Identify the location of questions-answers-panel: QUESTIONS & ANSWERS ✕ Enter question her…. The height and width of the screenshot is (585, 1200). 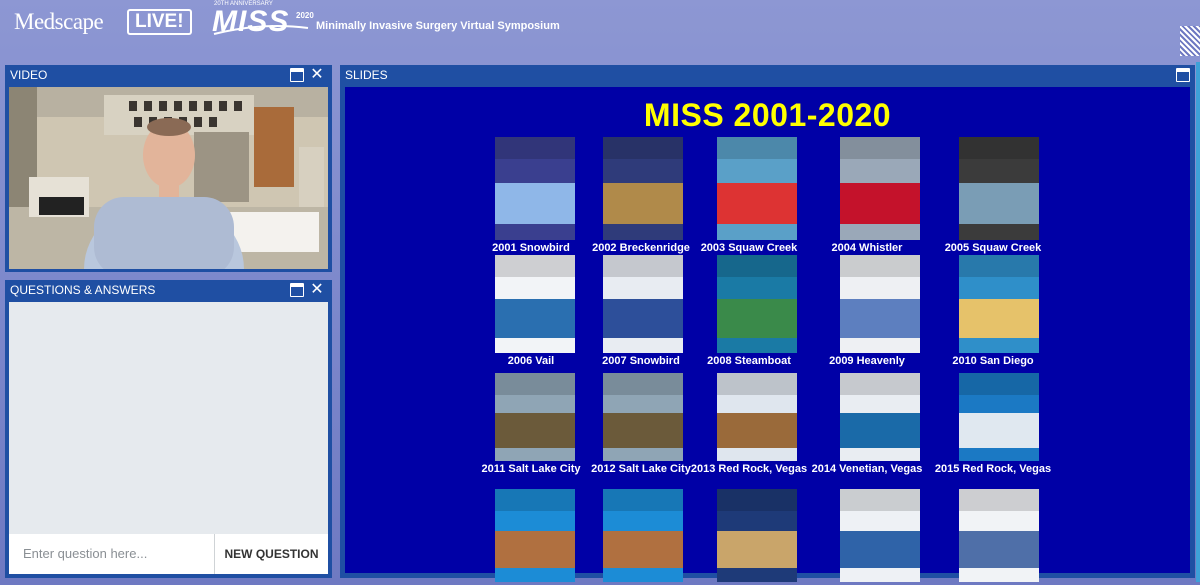
(168, 429).